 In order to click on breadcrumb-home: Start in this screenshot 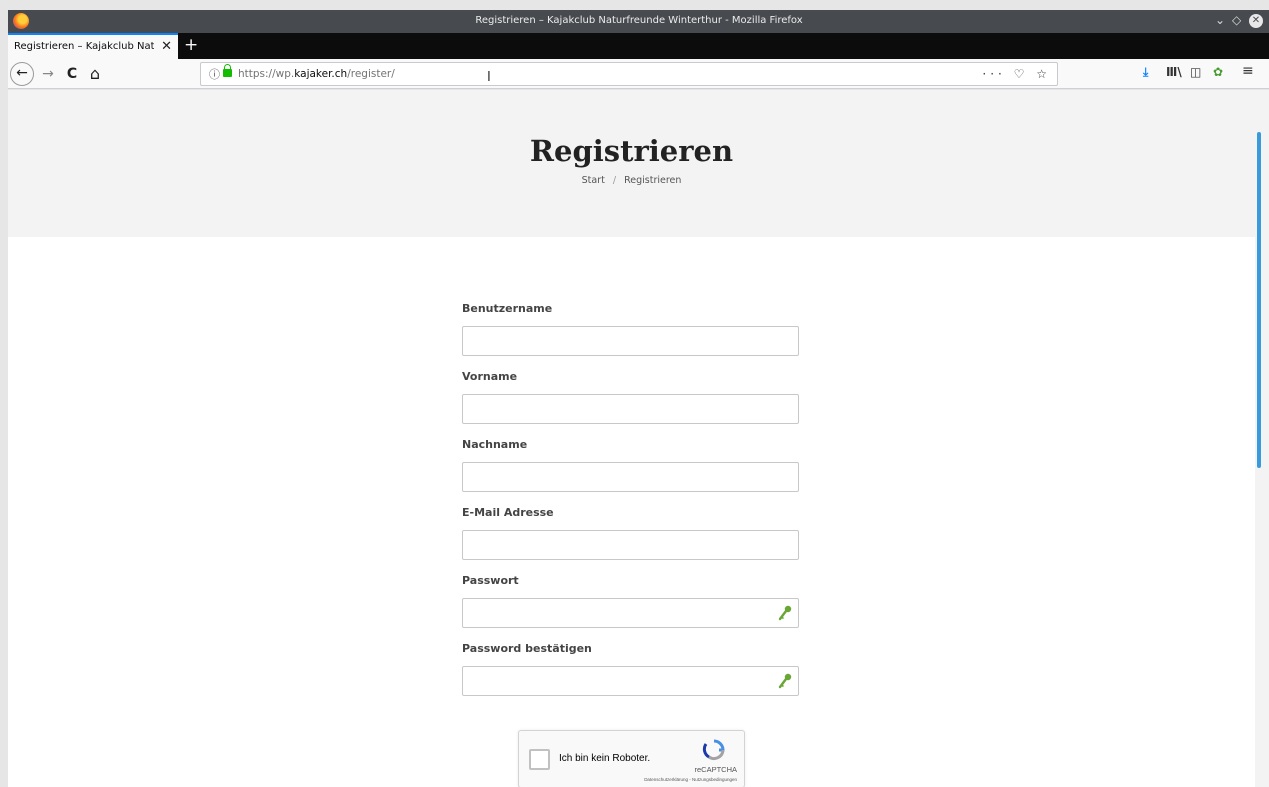, I will do `click(593, 180)`.